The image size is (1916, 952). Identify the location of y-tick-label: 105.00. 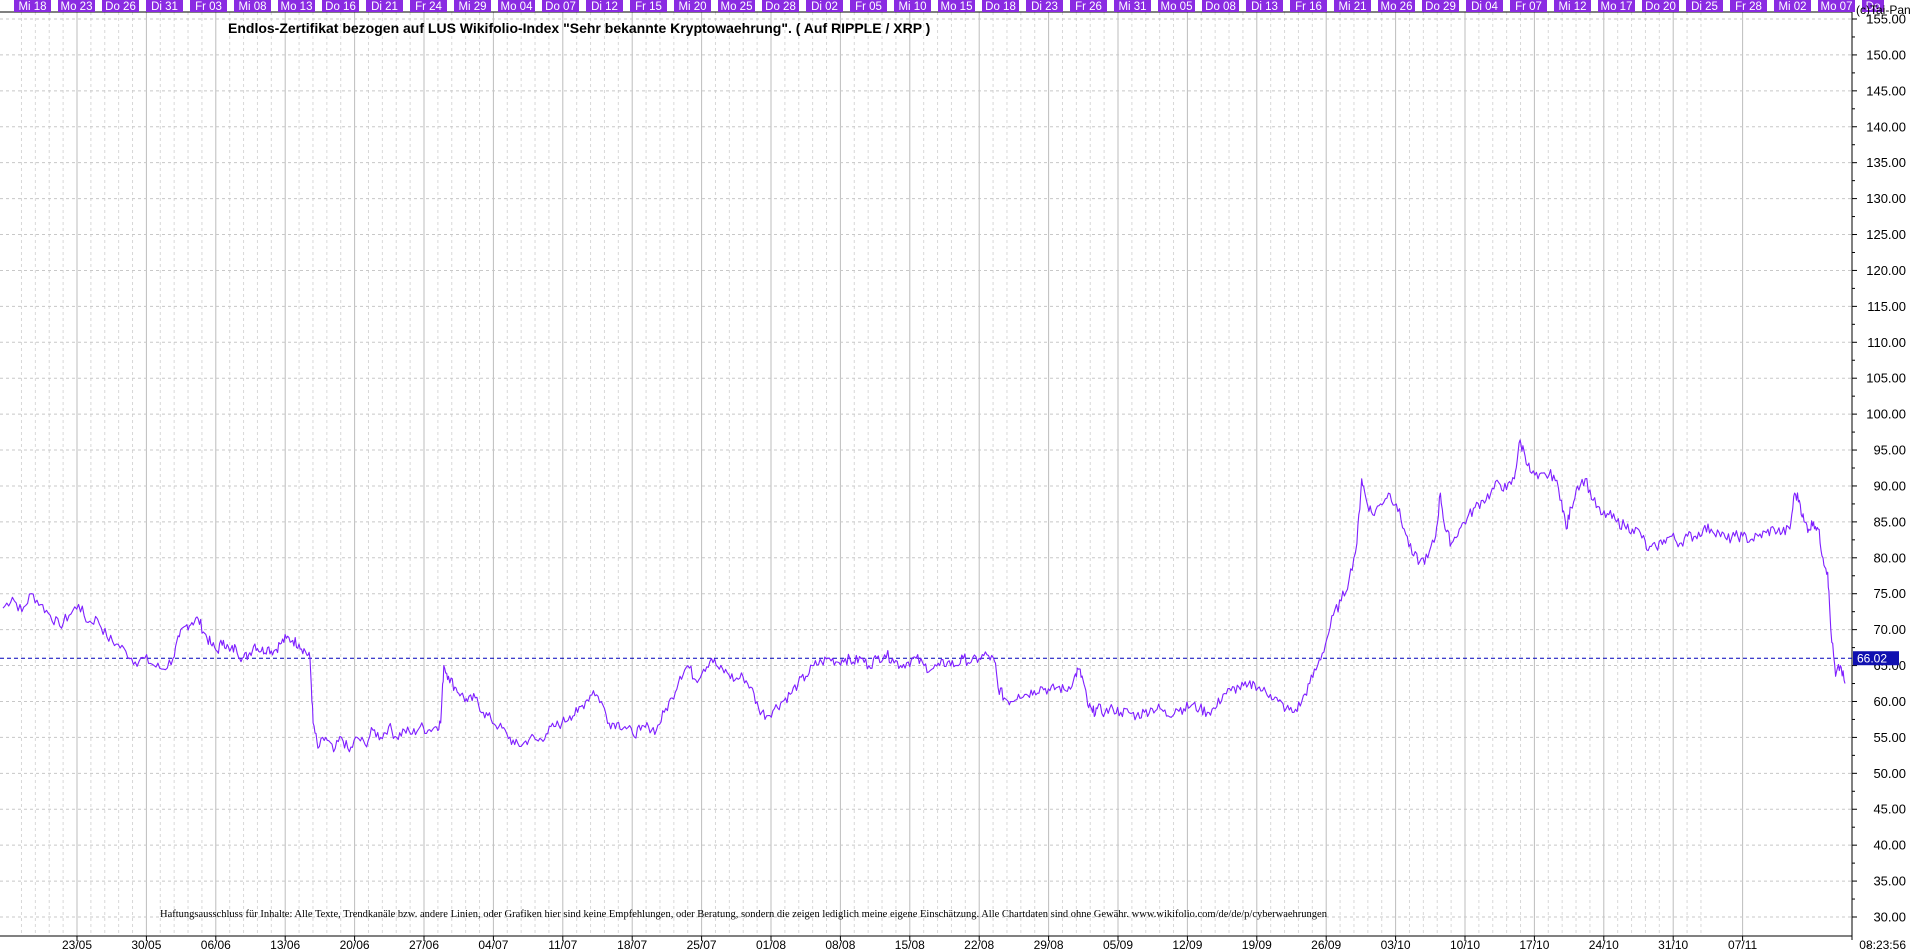
(1886, 378).